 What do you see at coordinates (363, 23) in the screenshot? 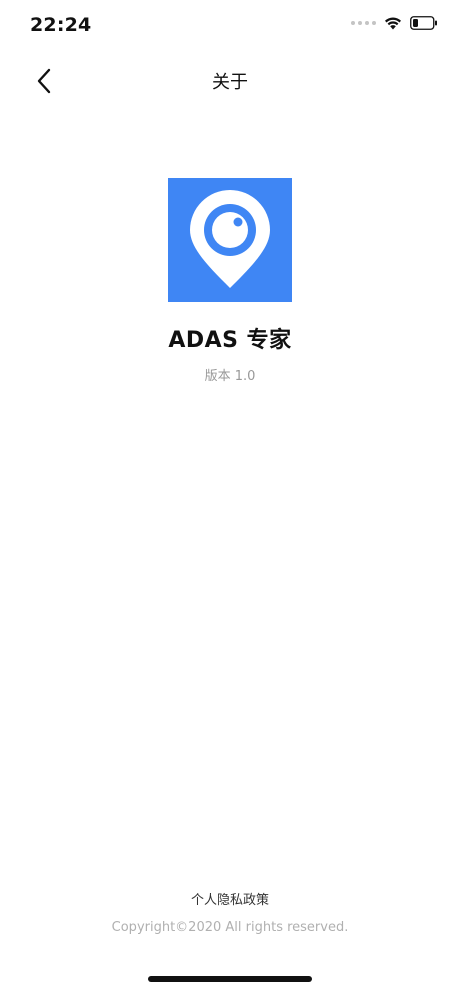
I see `cellular-signal-icon` at bounding box center [363, 23].